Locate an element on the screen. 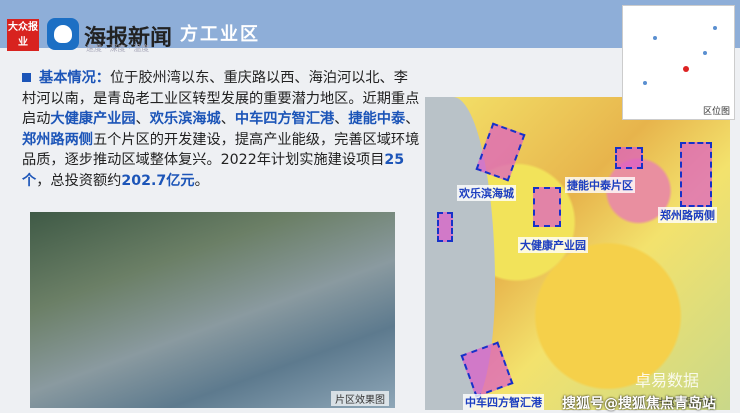 The width and height of the screenshot is (740, 413). photo-caption: 片区效果图 is located at coordinates (360, 398).